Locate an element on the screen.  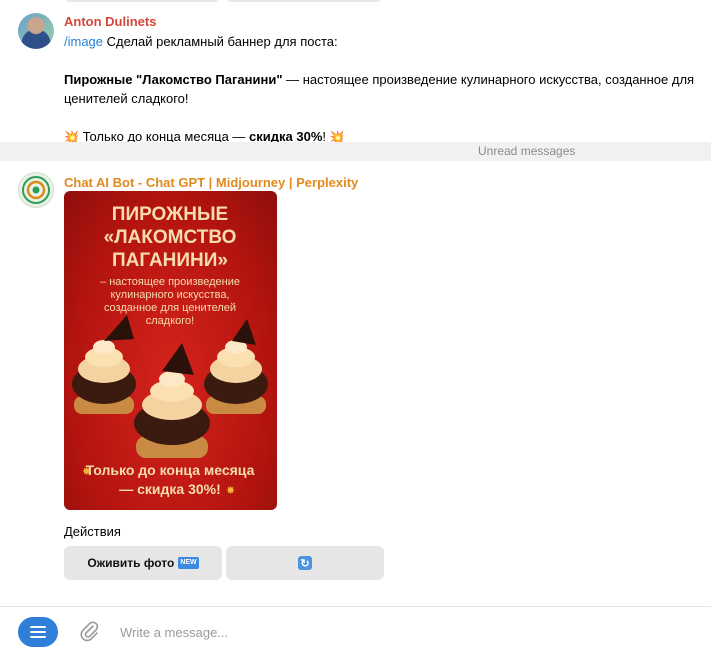
previous-button-left is located at coordinates (142, 1).